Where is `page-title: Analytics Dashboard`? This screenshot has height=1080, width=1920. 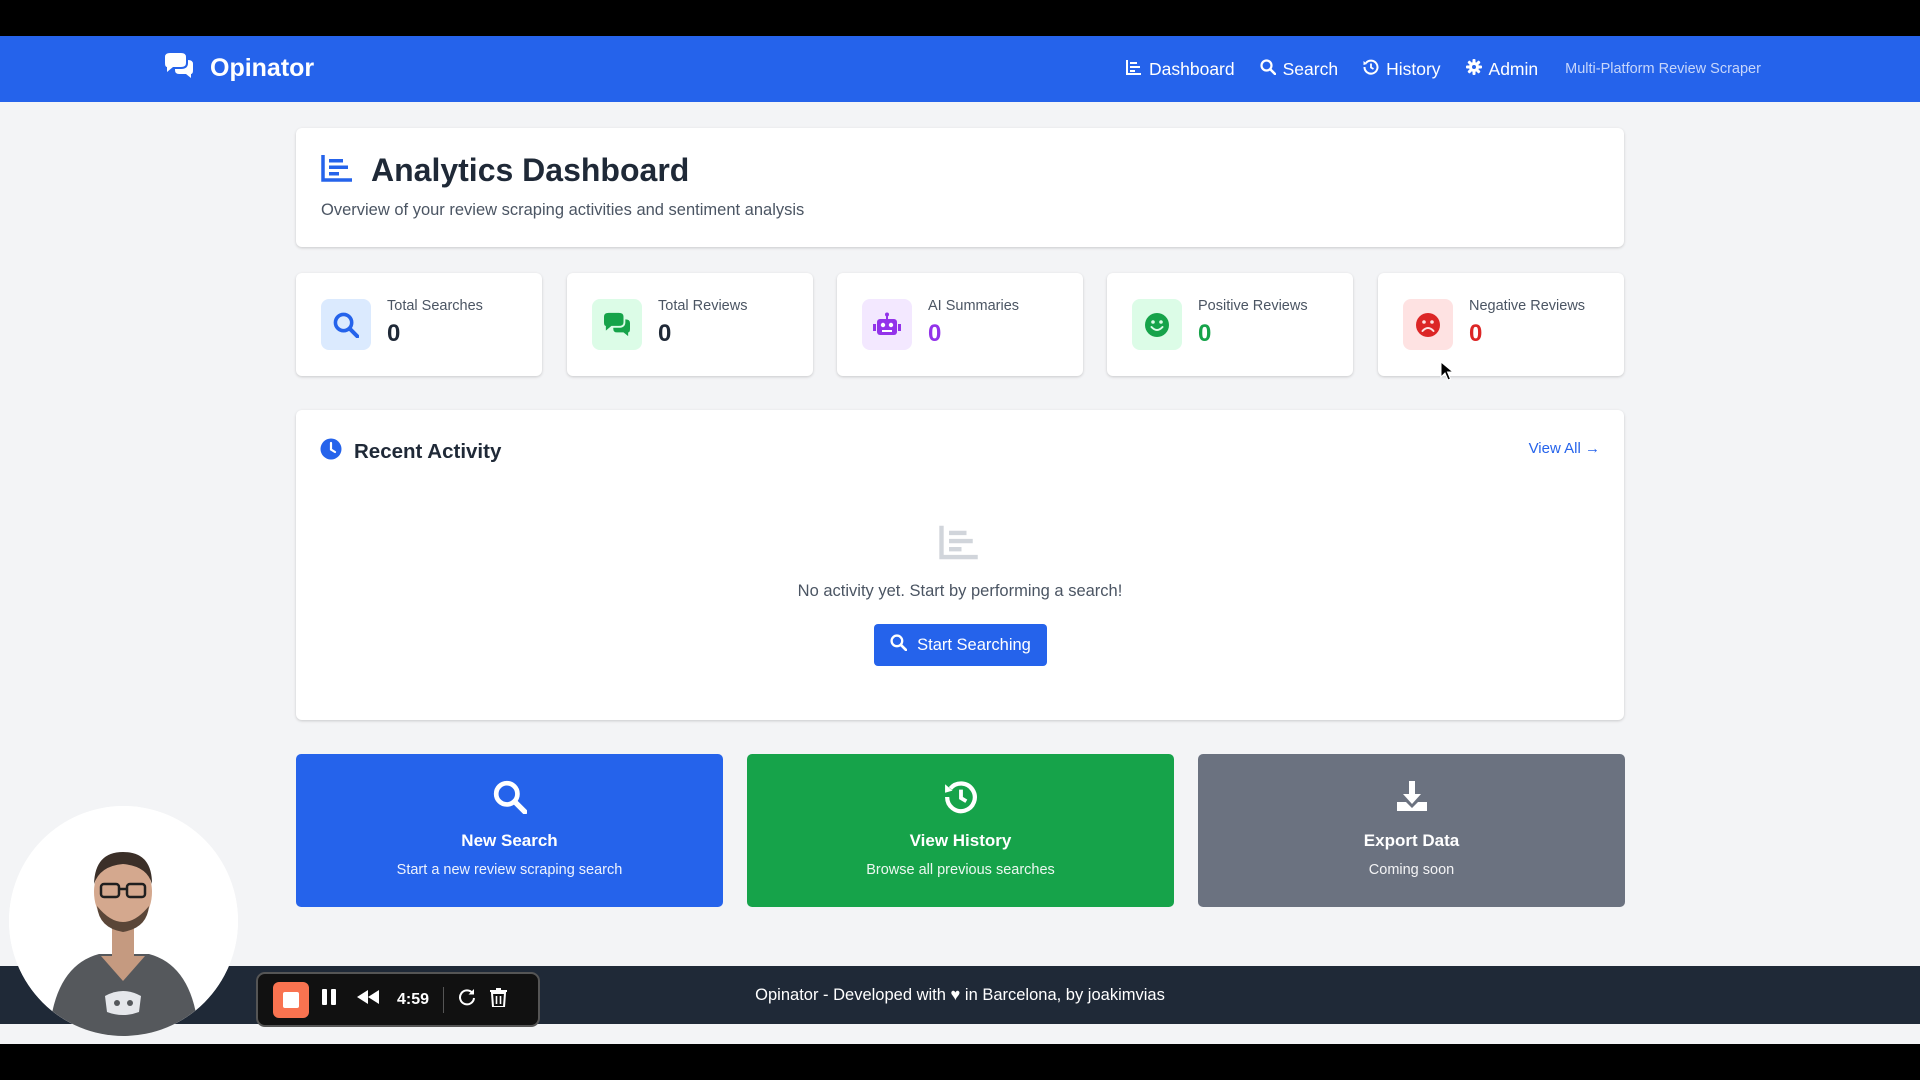
page-title: Analytics Dashboard is located at coordinates (530, 170).